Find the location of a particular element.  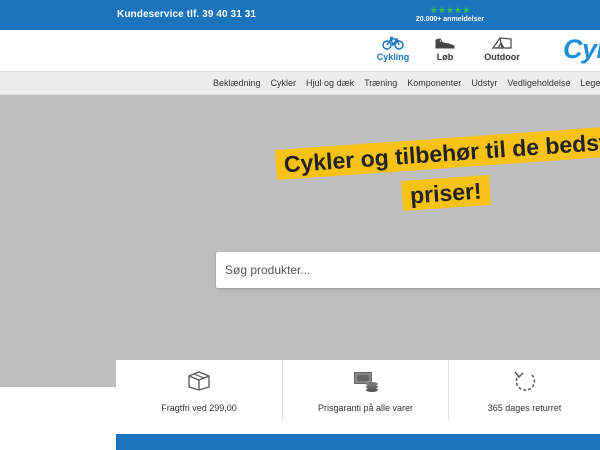

nav-item-cykler: Cykler is located at coordinates (284, 83).